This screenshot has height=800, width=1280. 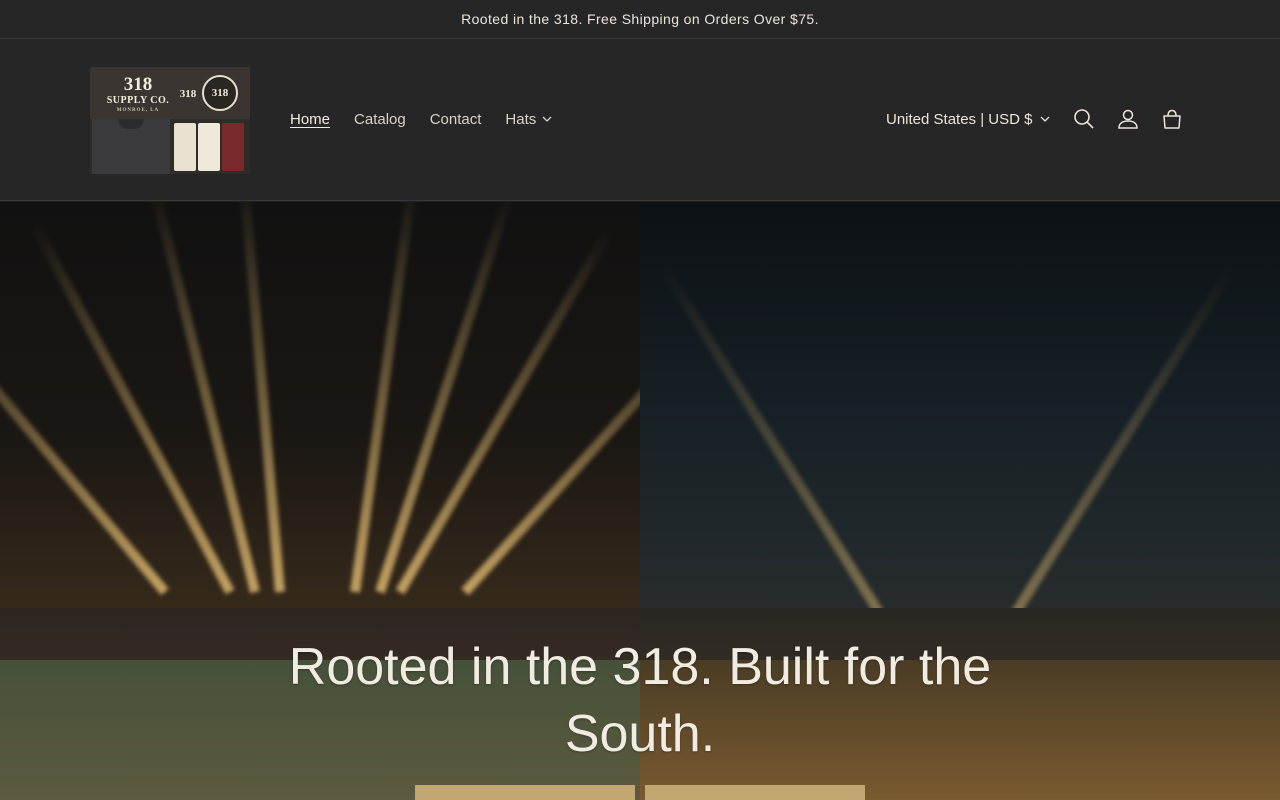 I want to click on nav-item-hats: Hats, so click(x=528, y=119).